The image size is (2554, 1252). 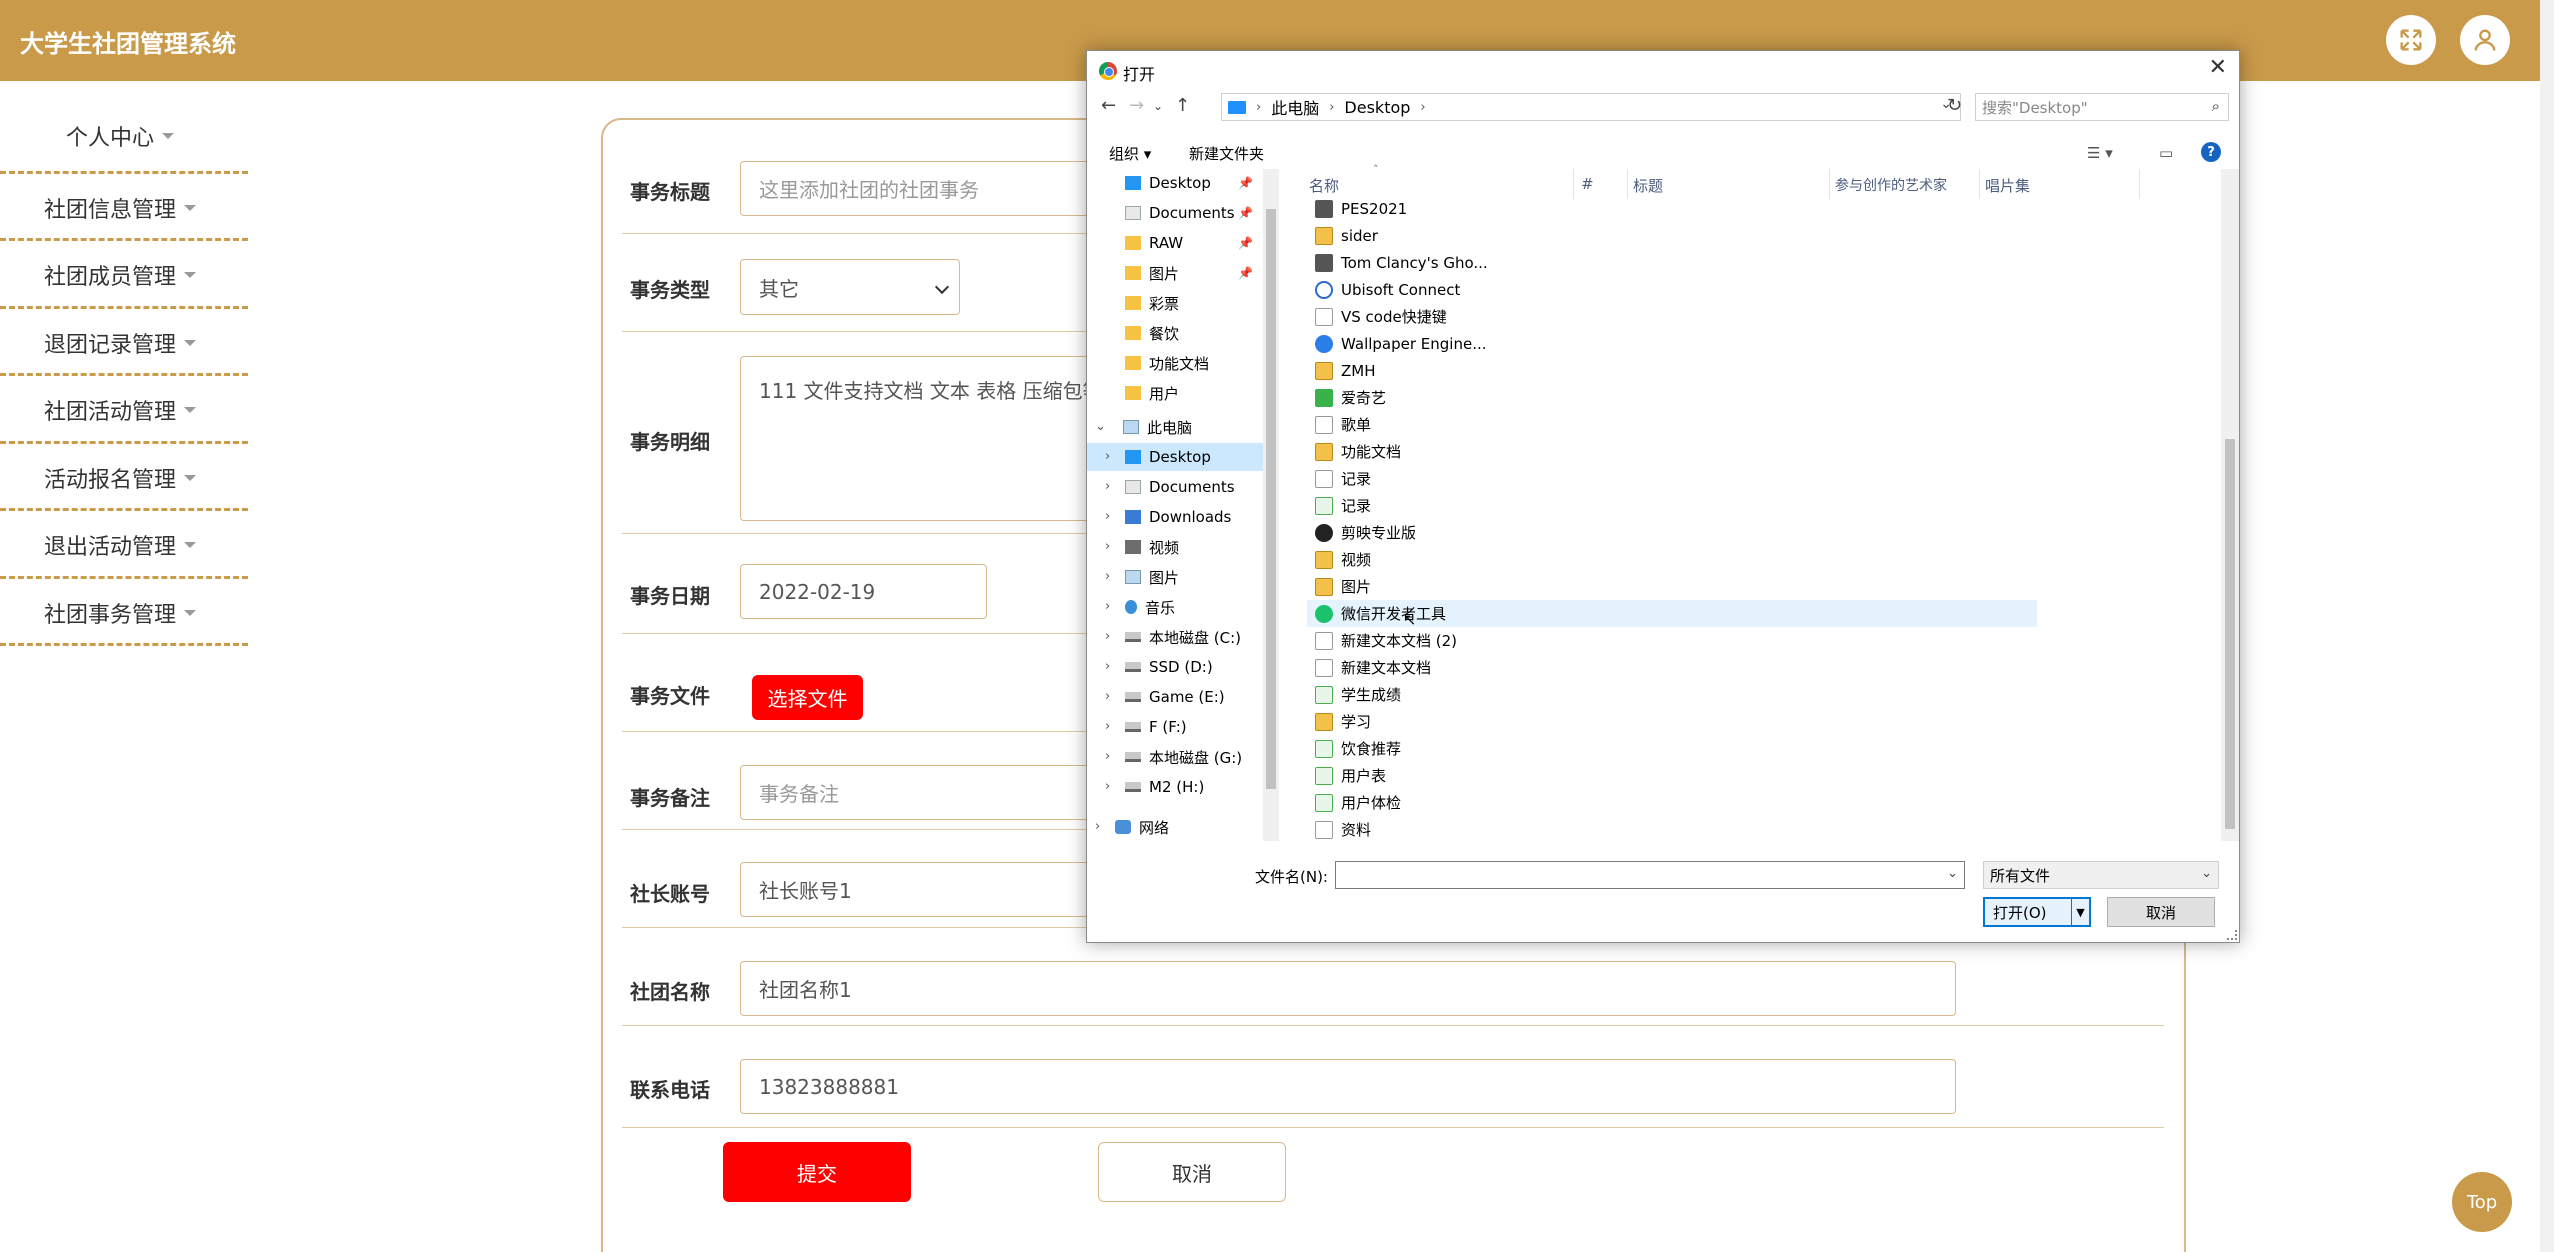 I want to click on search-input: 搜索"Desktop" ⌕, so click(x=2102, y=107).